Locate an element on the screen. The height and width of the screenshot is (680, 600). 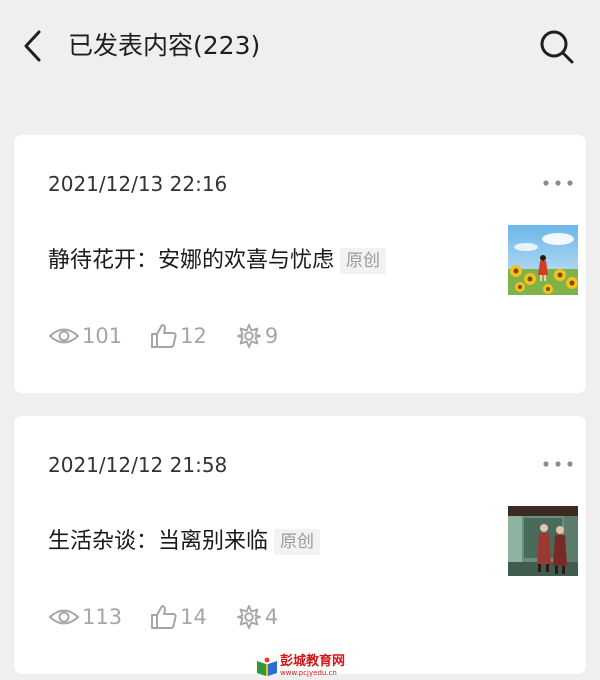
watermark-url: www.pcjyedu.cn is located at coordinates (308, 673).